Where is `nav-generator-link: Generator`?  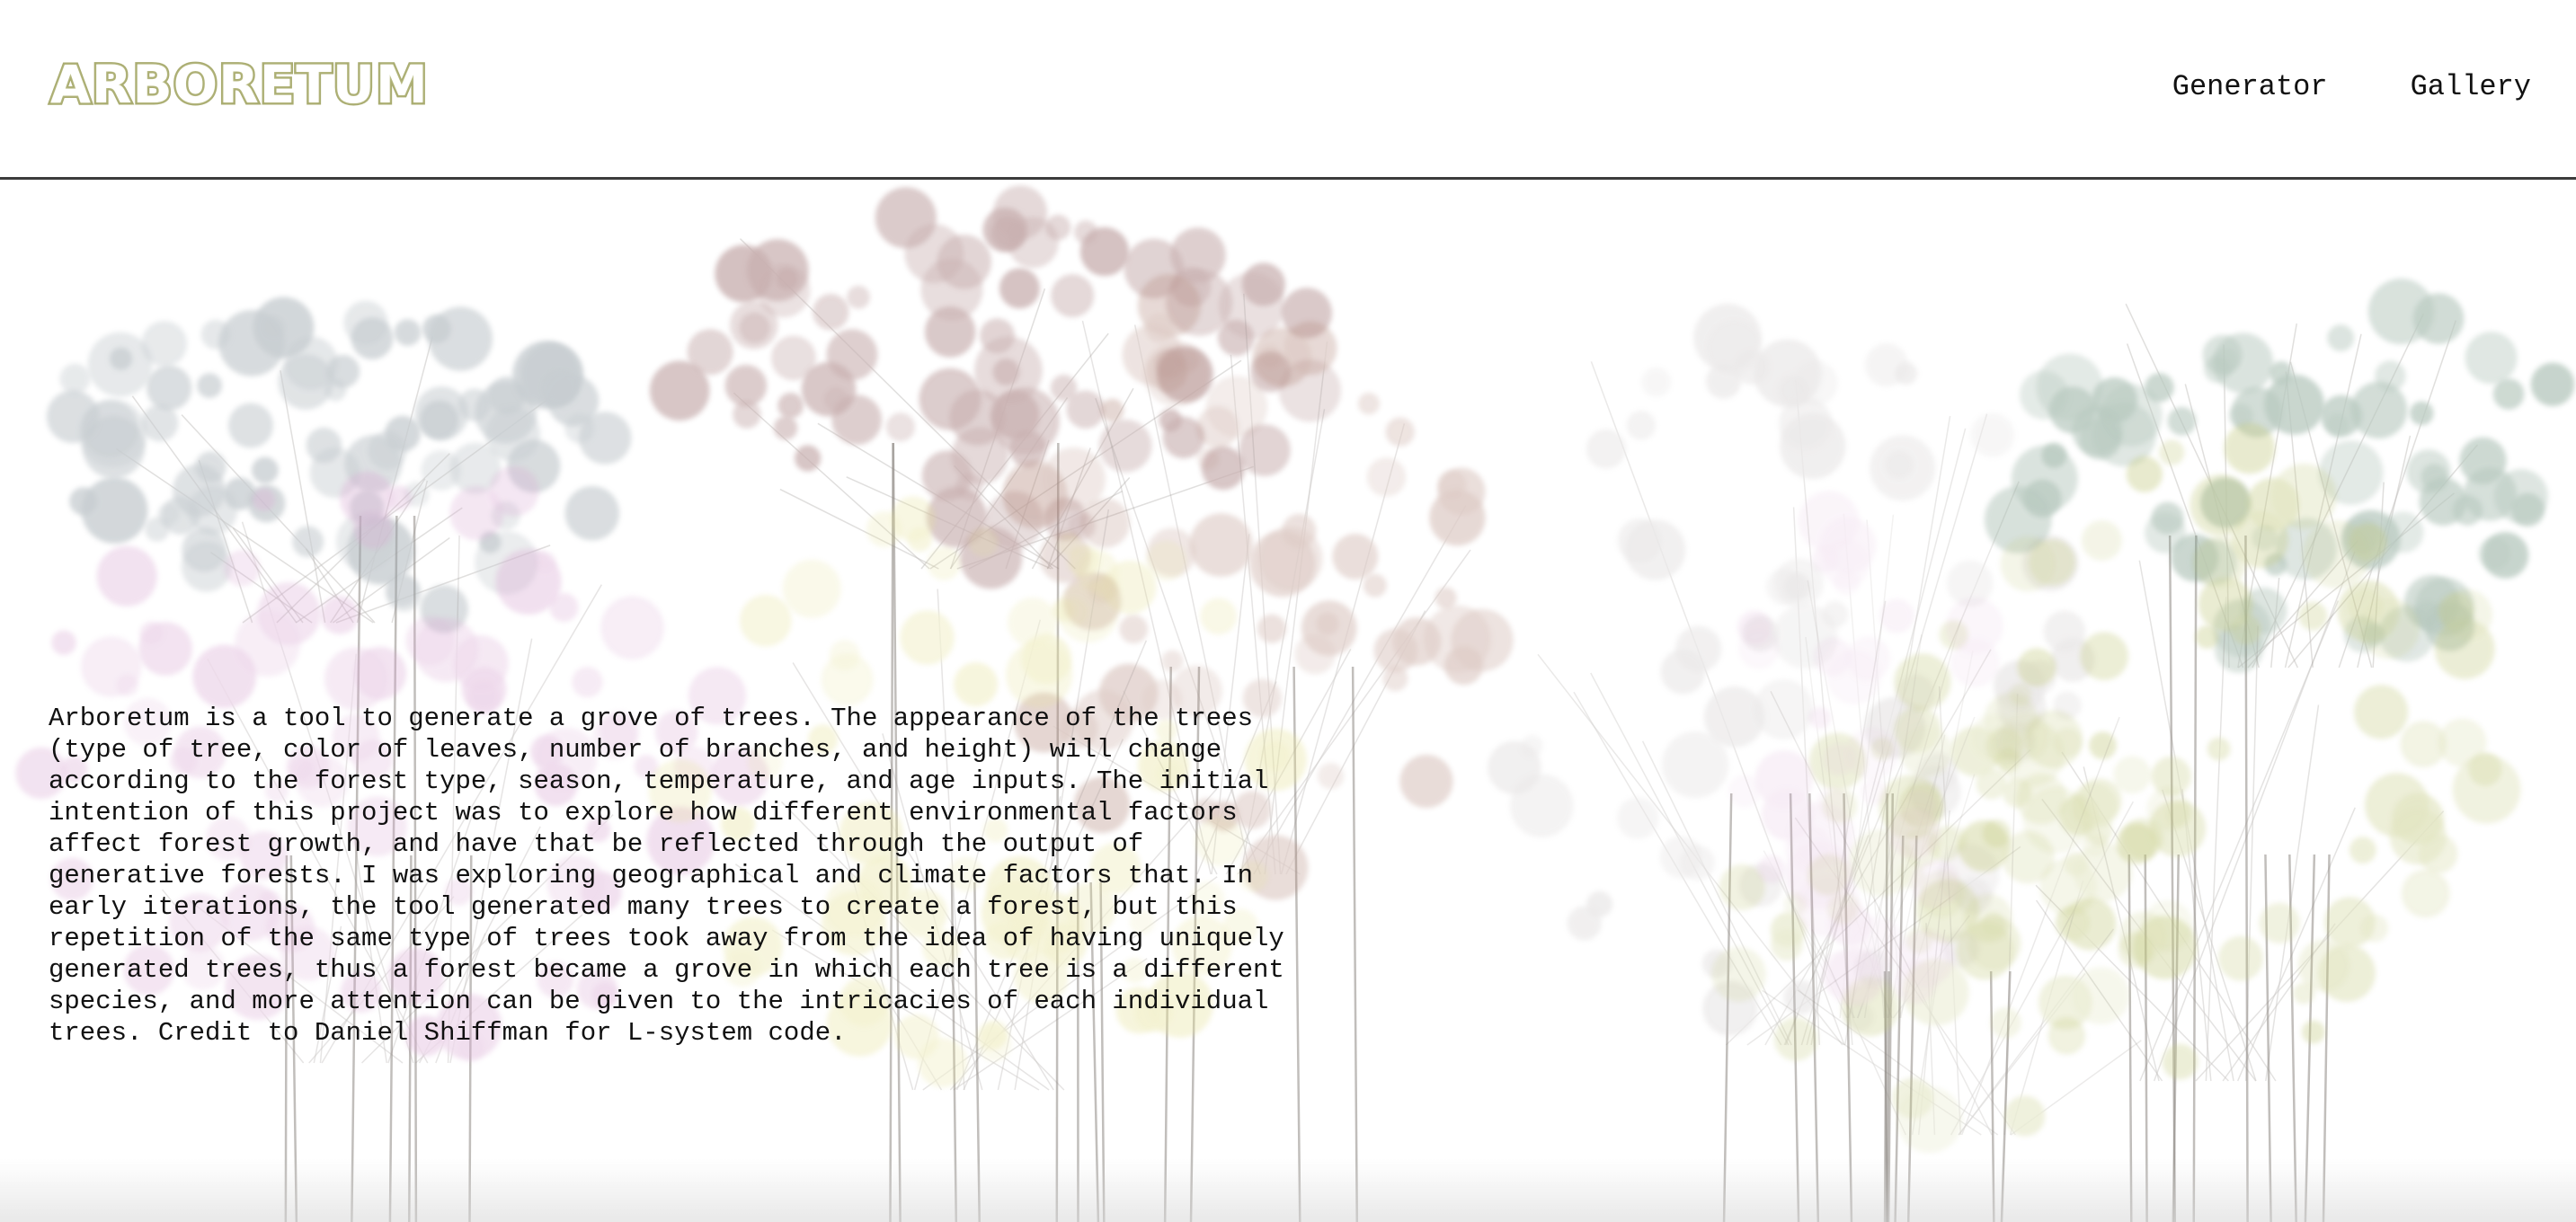 nav-generator-link: Generator is located at coordinates (2250, 86).